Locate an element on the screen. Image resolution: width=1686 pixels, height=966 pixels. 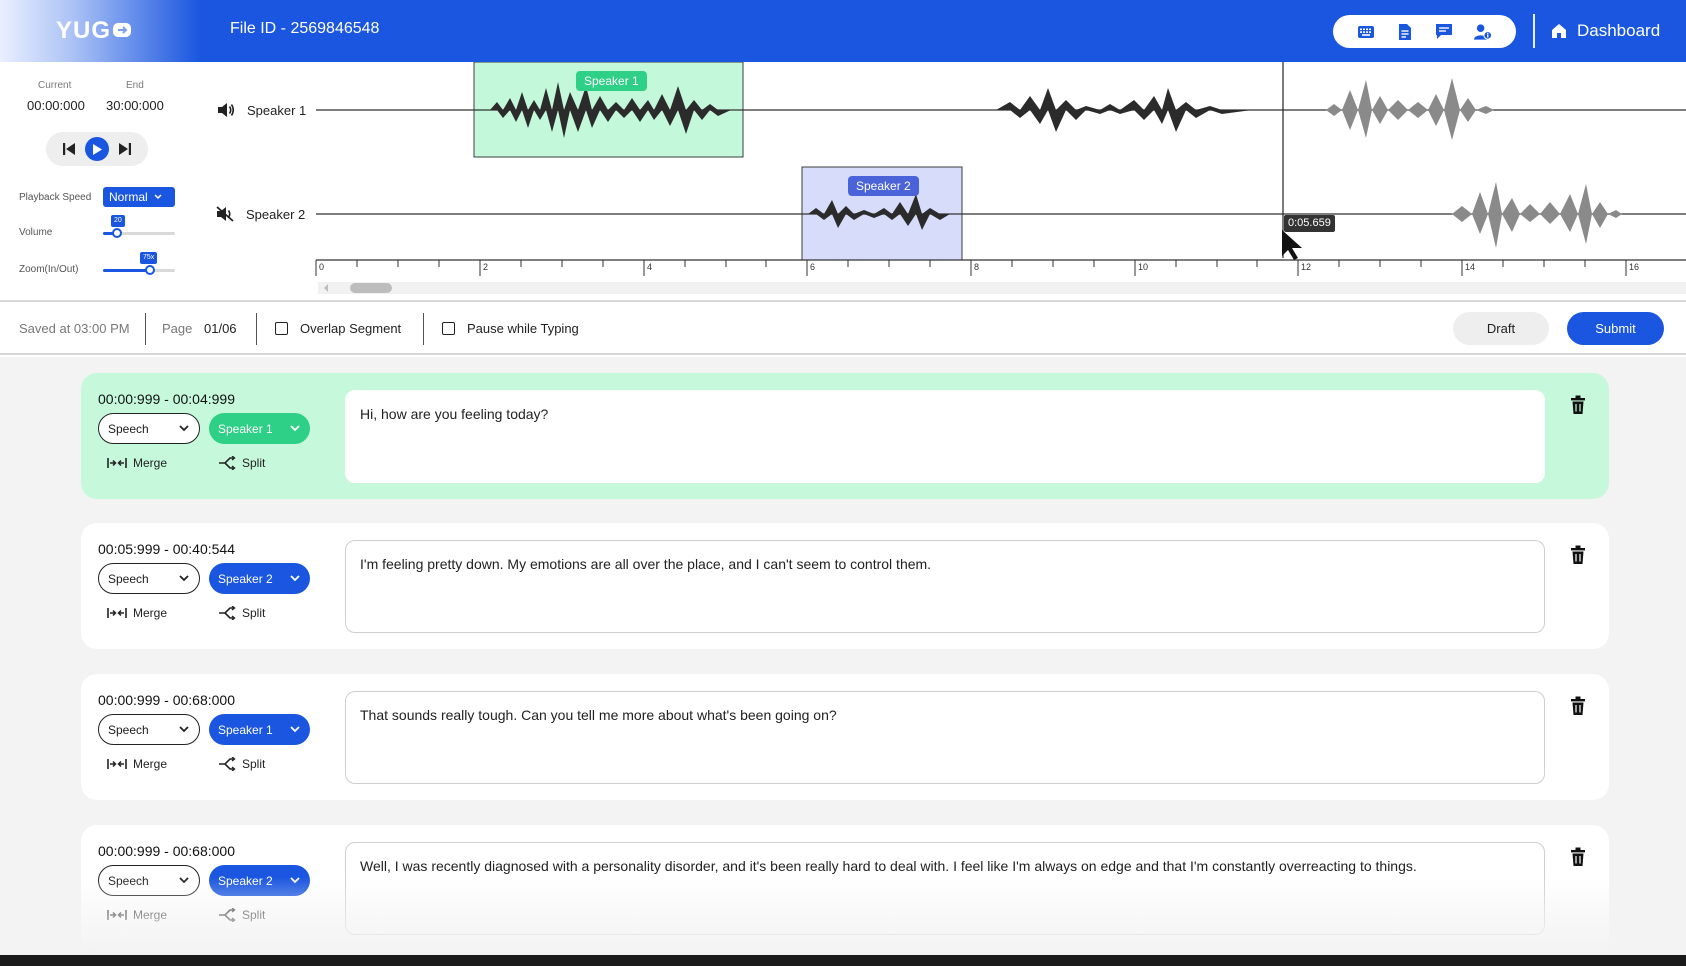
pause-while-typing-checkbox: Pause while Typing is located at coordinates (510, 328).